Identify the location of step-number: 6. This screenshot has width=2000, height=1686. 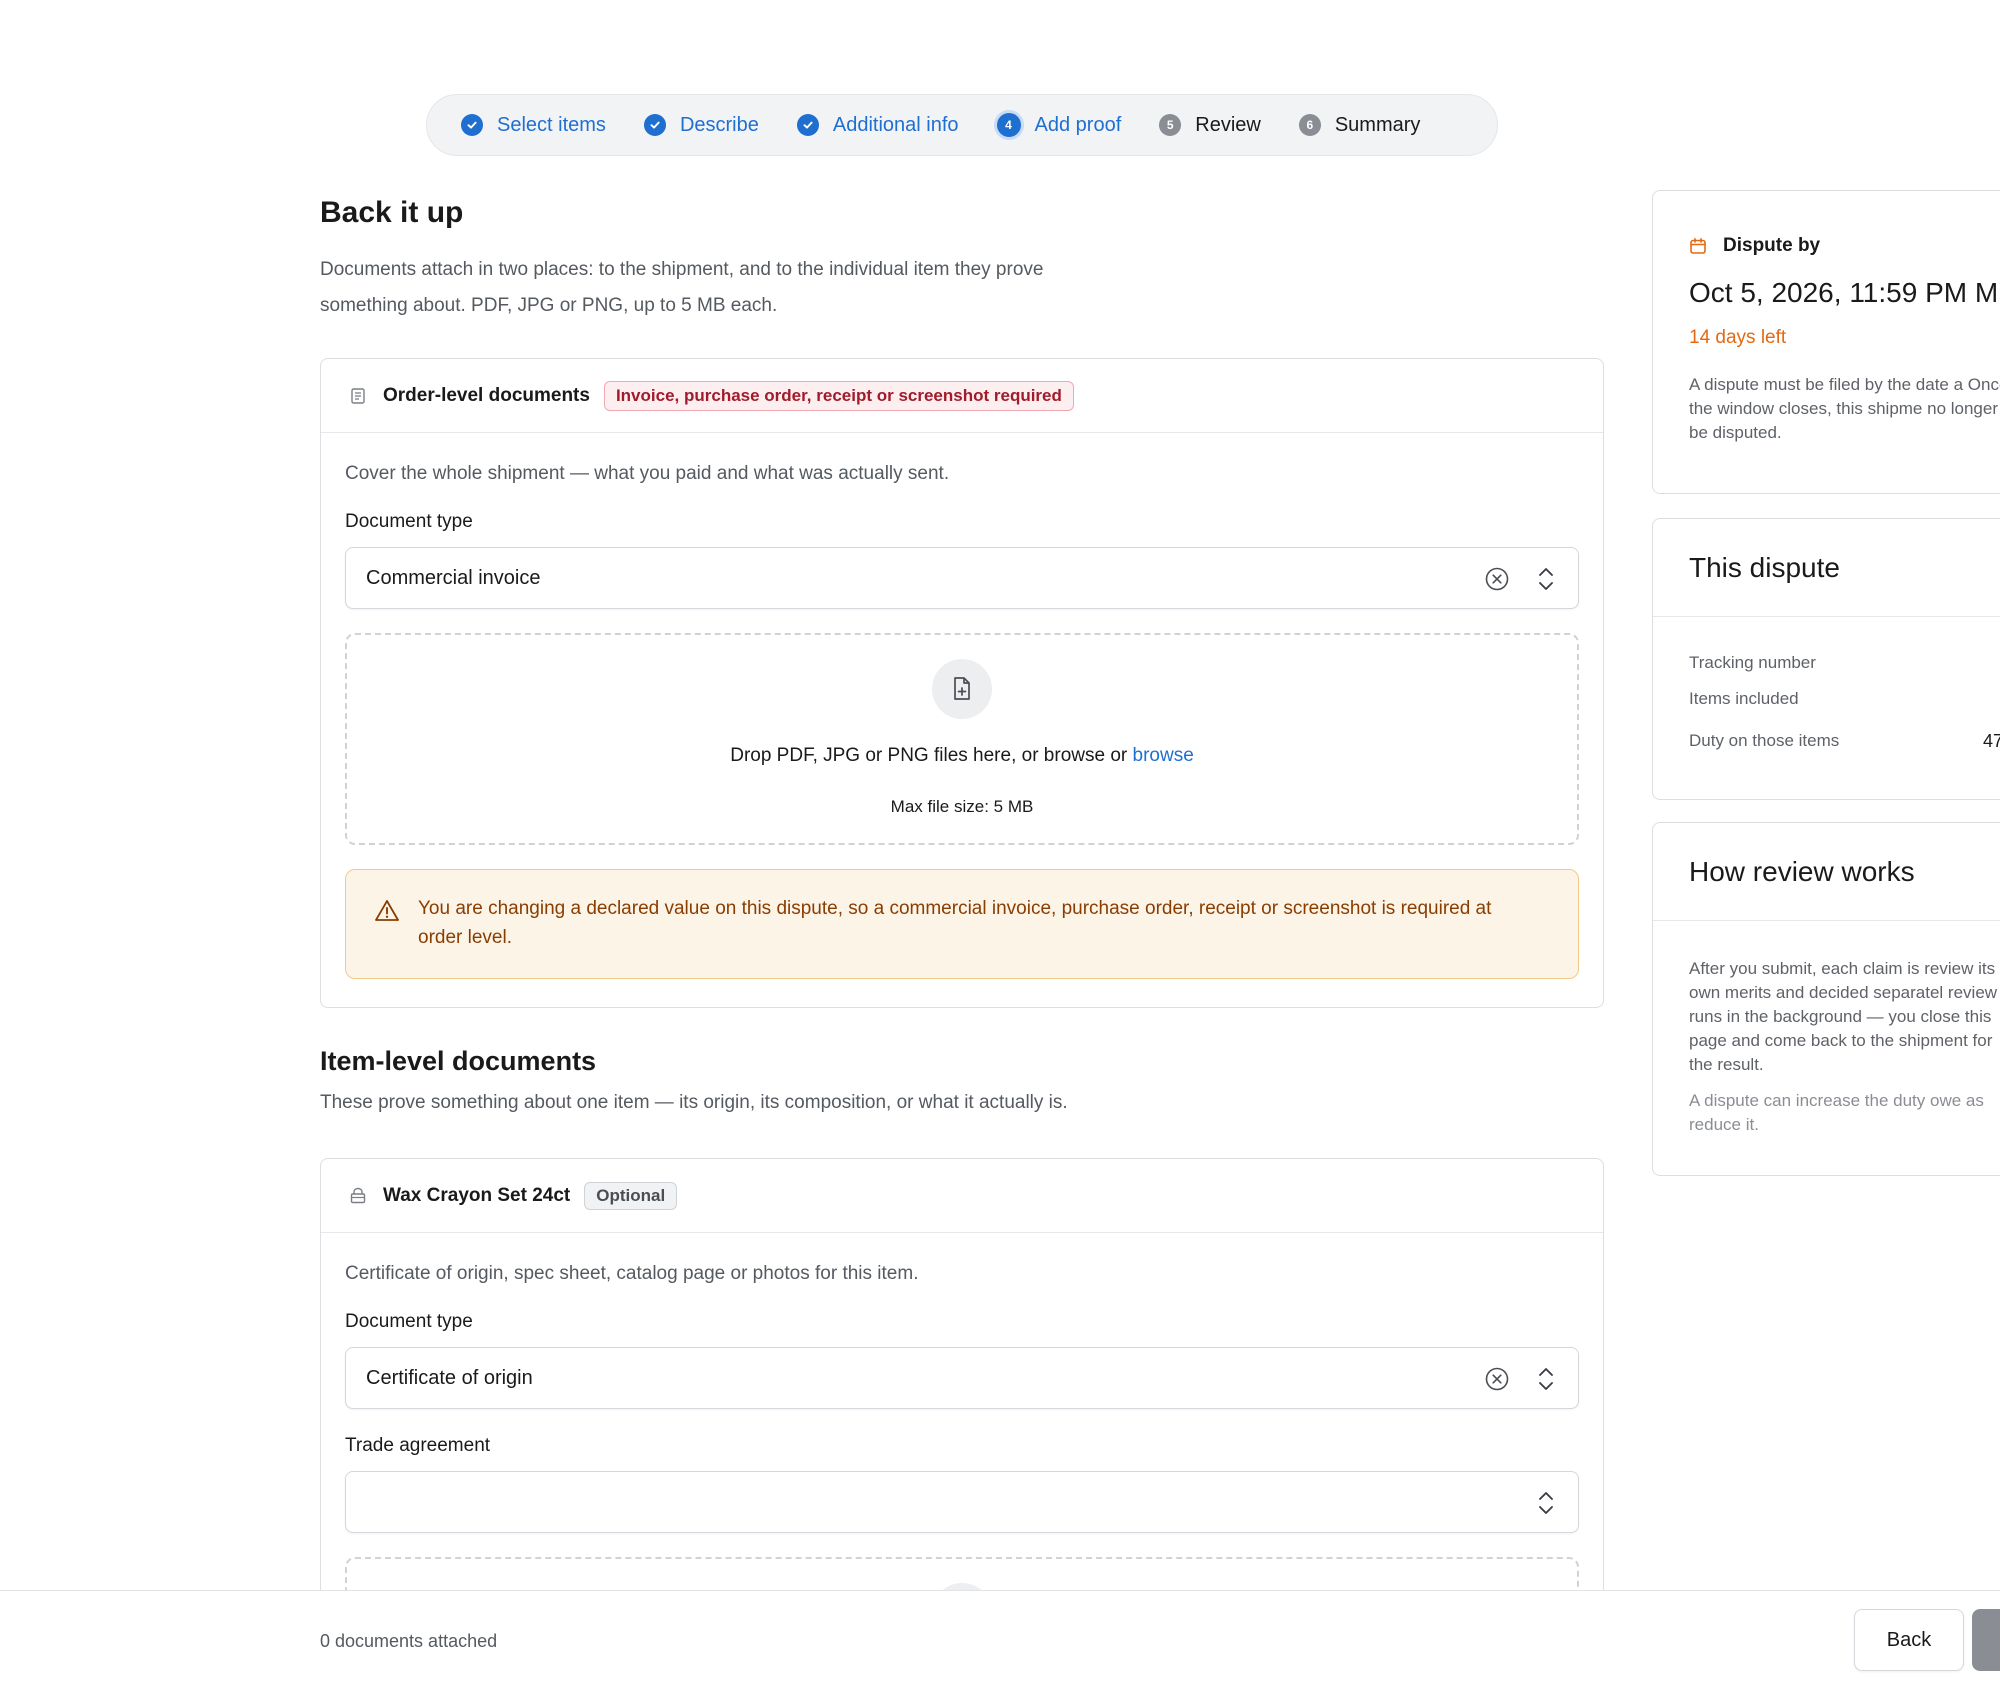
(1309, 125).